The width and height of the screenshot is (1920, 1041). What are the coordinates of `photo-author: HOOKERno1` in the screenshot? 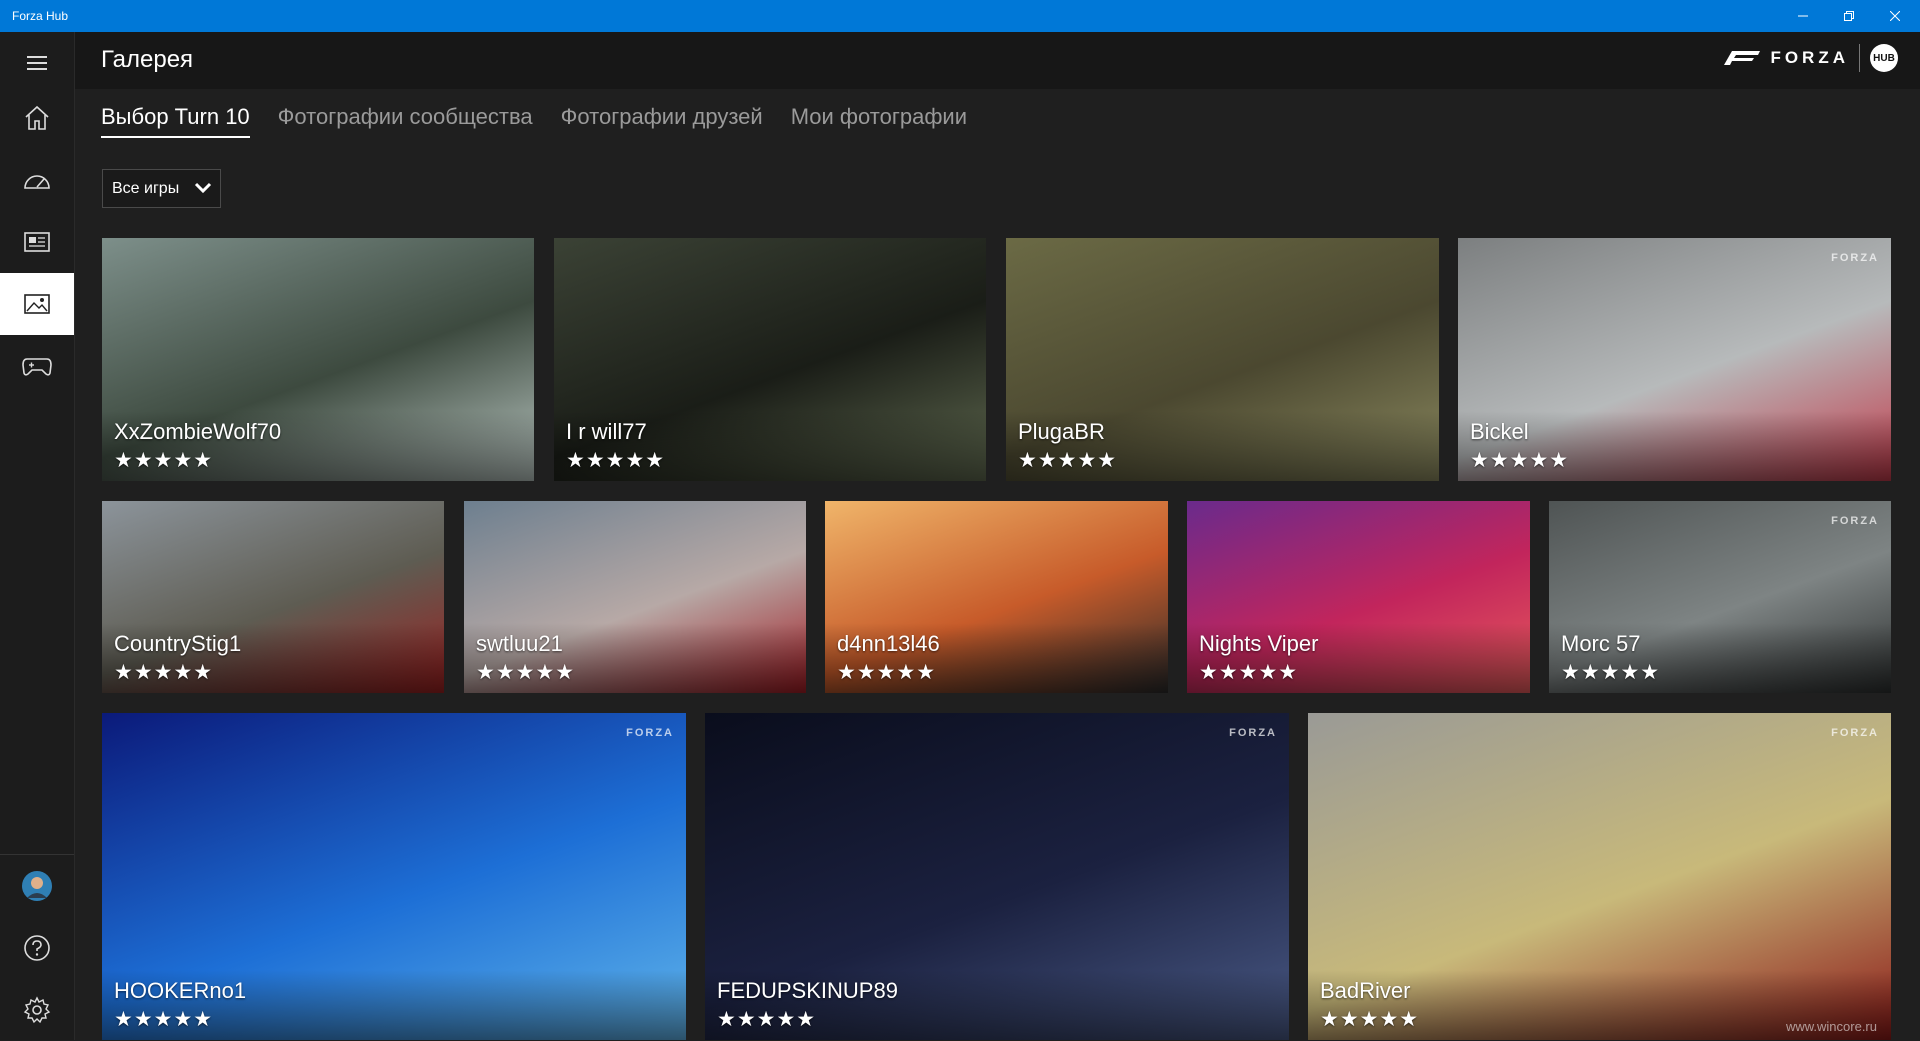 It's located at (180, 990).